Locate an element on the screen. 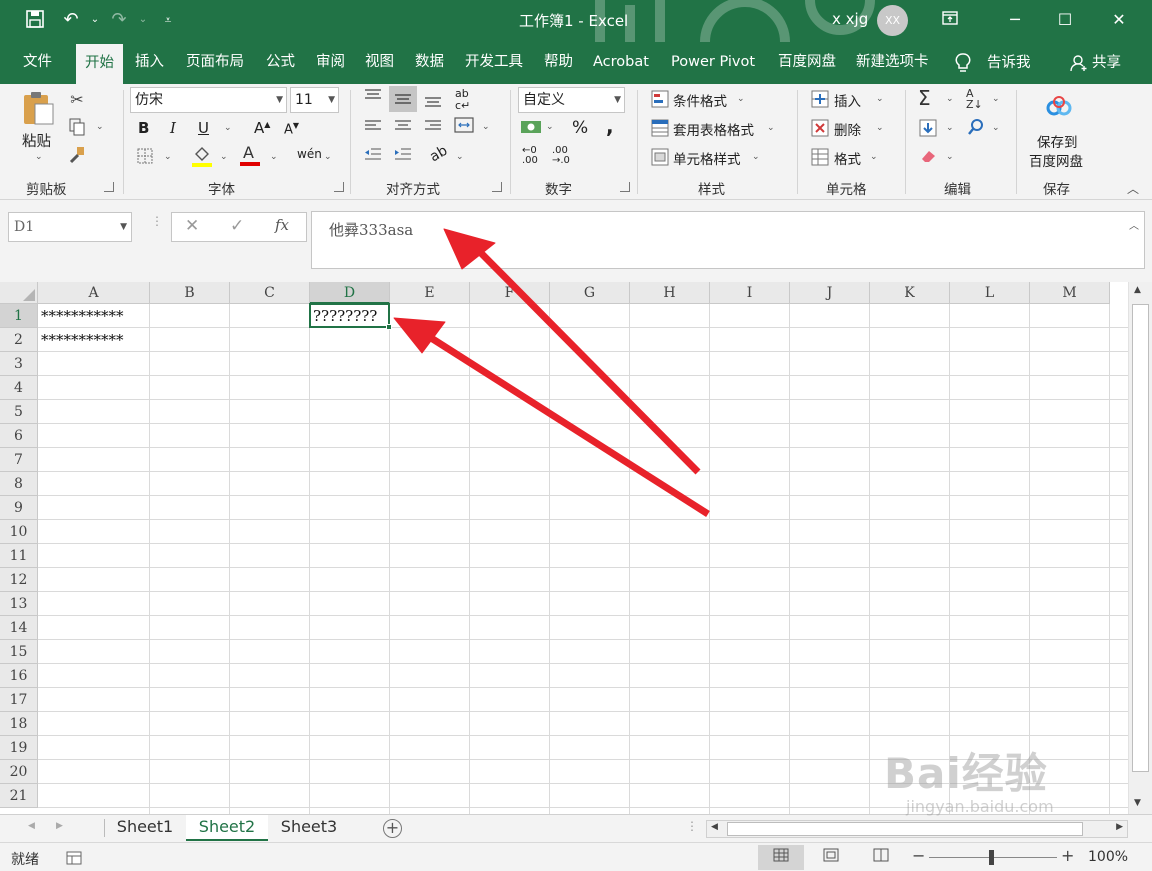 The height and width of the screenshot is (871, 1152). accounting-format-icon is located at coordinates (531, 129).